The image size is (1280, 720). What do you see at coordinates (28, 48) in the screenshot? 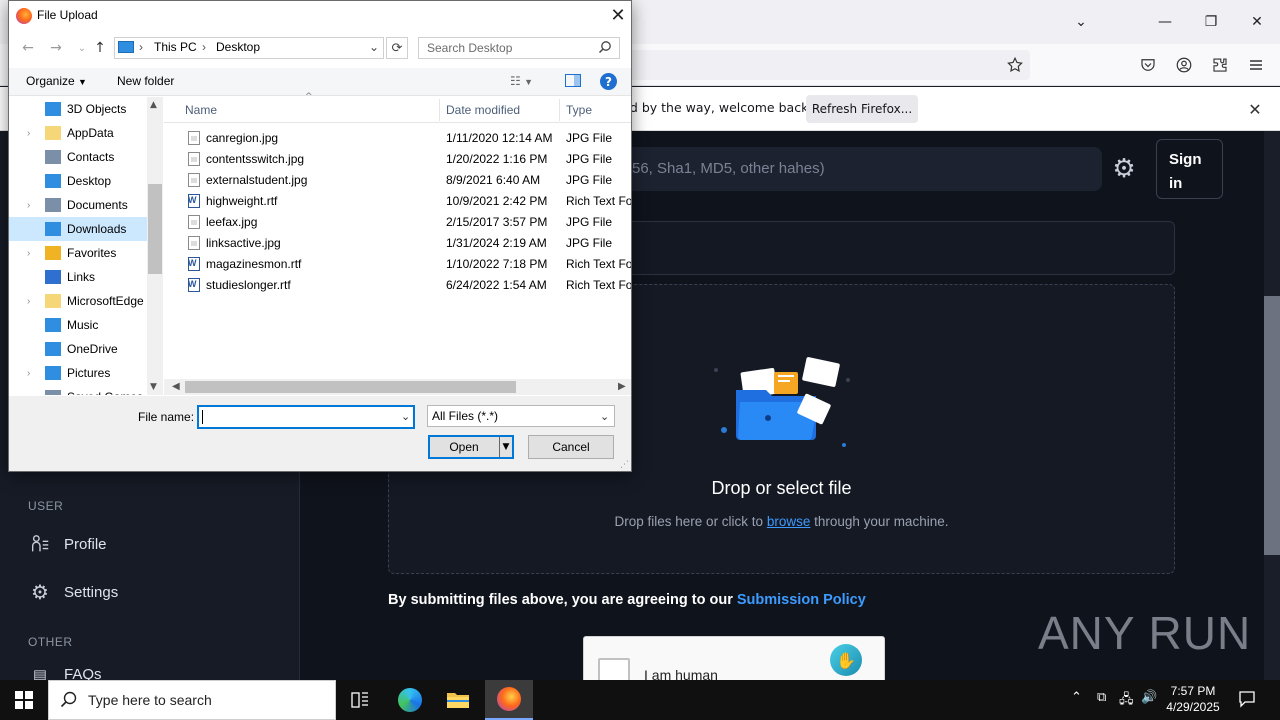
I see `back-arrow-icon: ←` at bounding box center [28, 48].